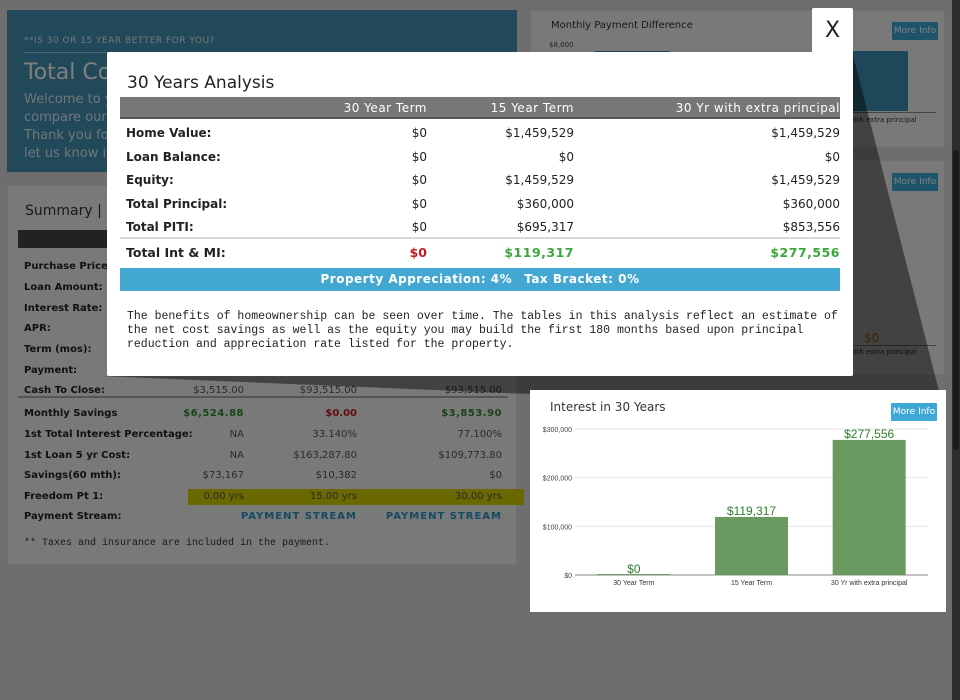 The width and height of the screenshot is (960, 700). What do you see at coordinates (201, 83) in the screenshot?
I see `modal-title: 30 Years Analysis` at bounding box center [201, 83].